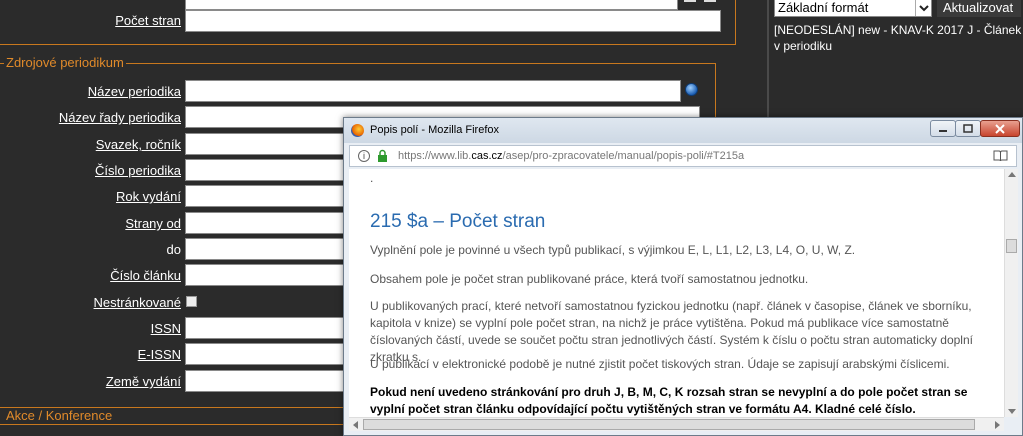 The height and width of the screenshot is (436, 1023). I want to click on field-label-pages-to: do, so click(173, 249).